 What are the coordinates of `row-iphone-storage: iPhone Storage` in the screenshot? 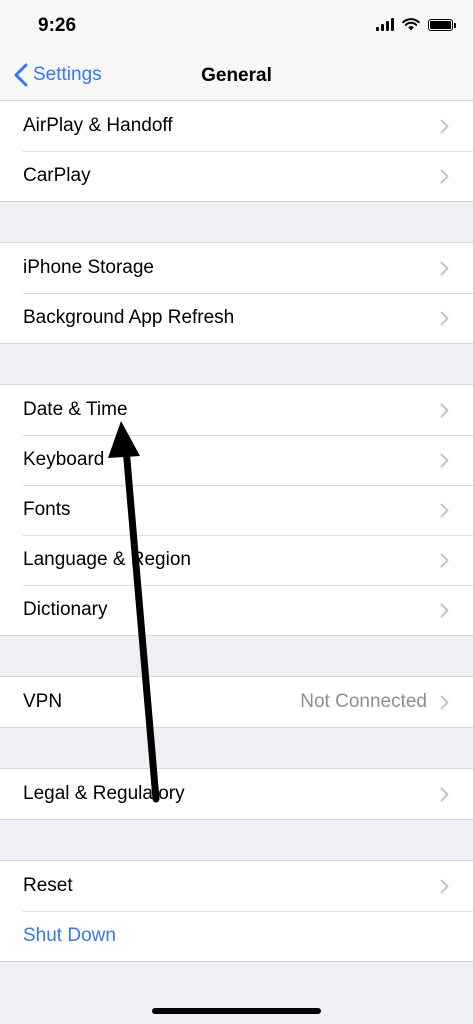 It's located at (236, 268).